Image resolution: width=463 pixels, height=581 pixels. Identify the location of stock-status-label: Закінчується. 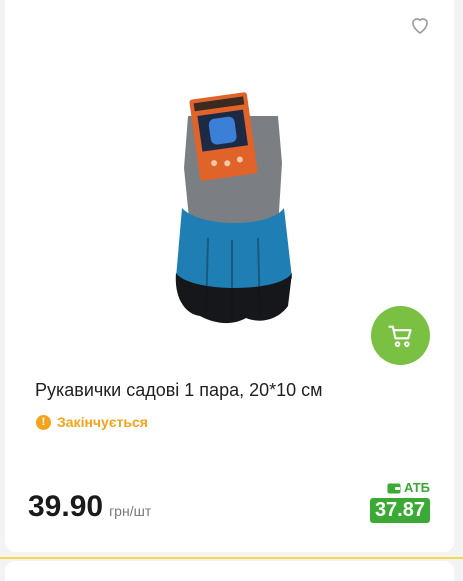
(102, 422).